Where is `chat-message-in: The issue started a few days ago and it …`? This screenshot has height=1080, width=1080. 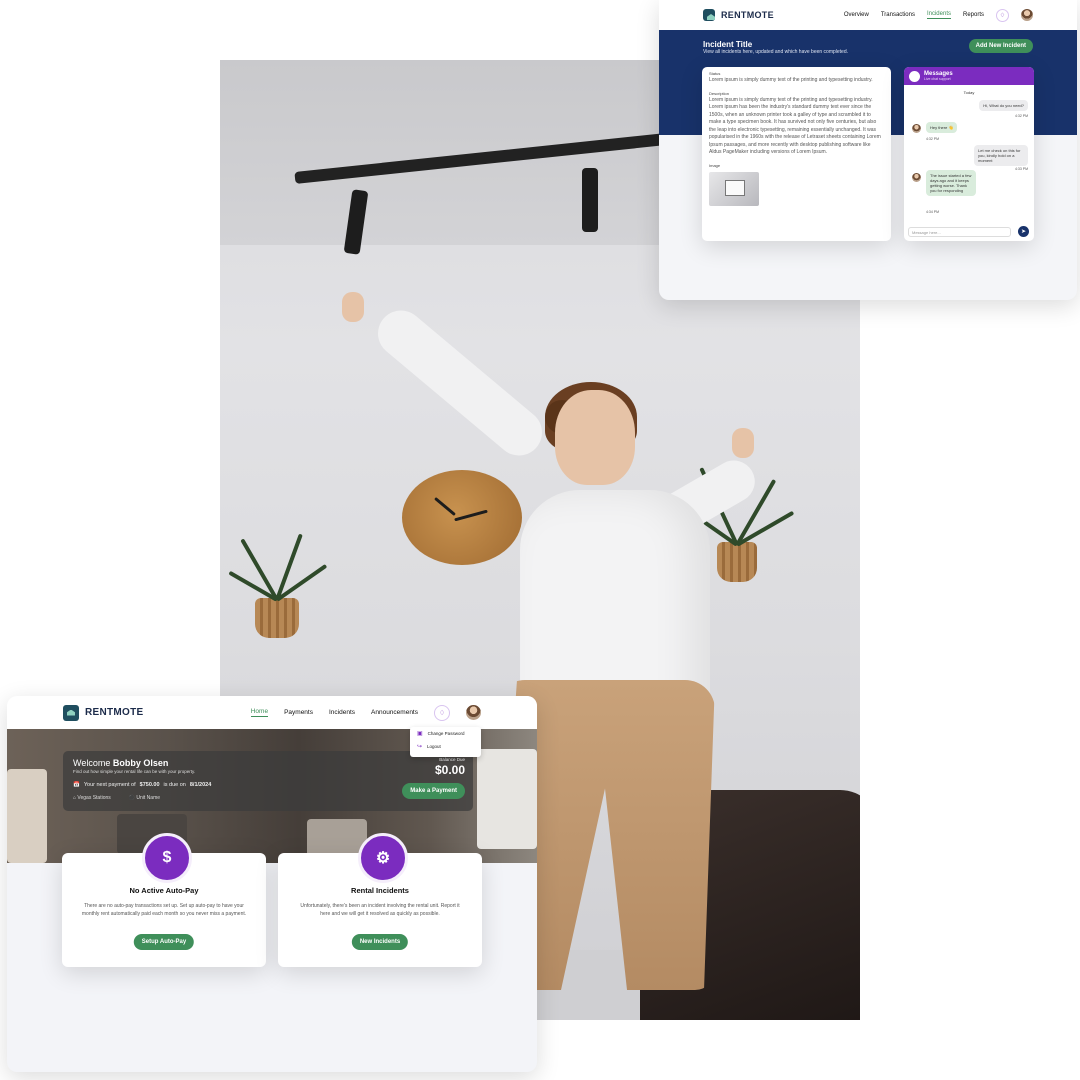 chat-message-in: The issue started a few days ago and it … is located at coordinates (951, 183).